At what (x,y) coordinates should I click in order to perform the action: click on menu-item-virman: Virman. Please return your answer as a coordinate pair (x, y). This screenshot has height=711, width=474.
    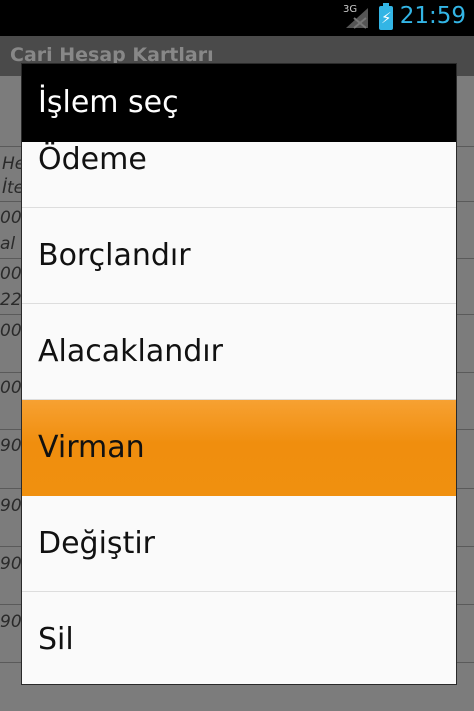
    Looking at the image, I should click on (239, 448).